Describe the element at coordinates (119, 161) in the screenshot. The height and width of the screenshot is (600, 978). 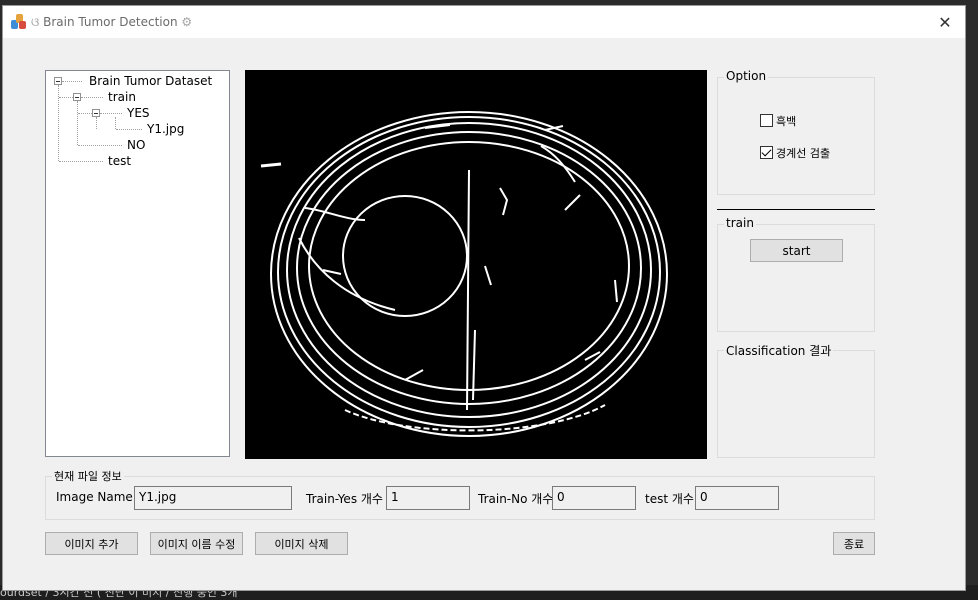
I see `tree-node-test: test` at that location.